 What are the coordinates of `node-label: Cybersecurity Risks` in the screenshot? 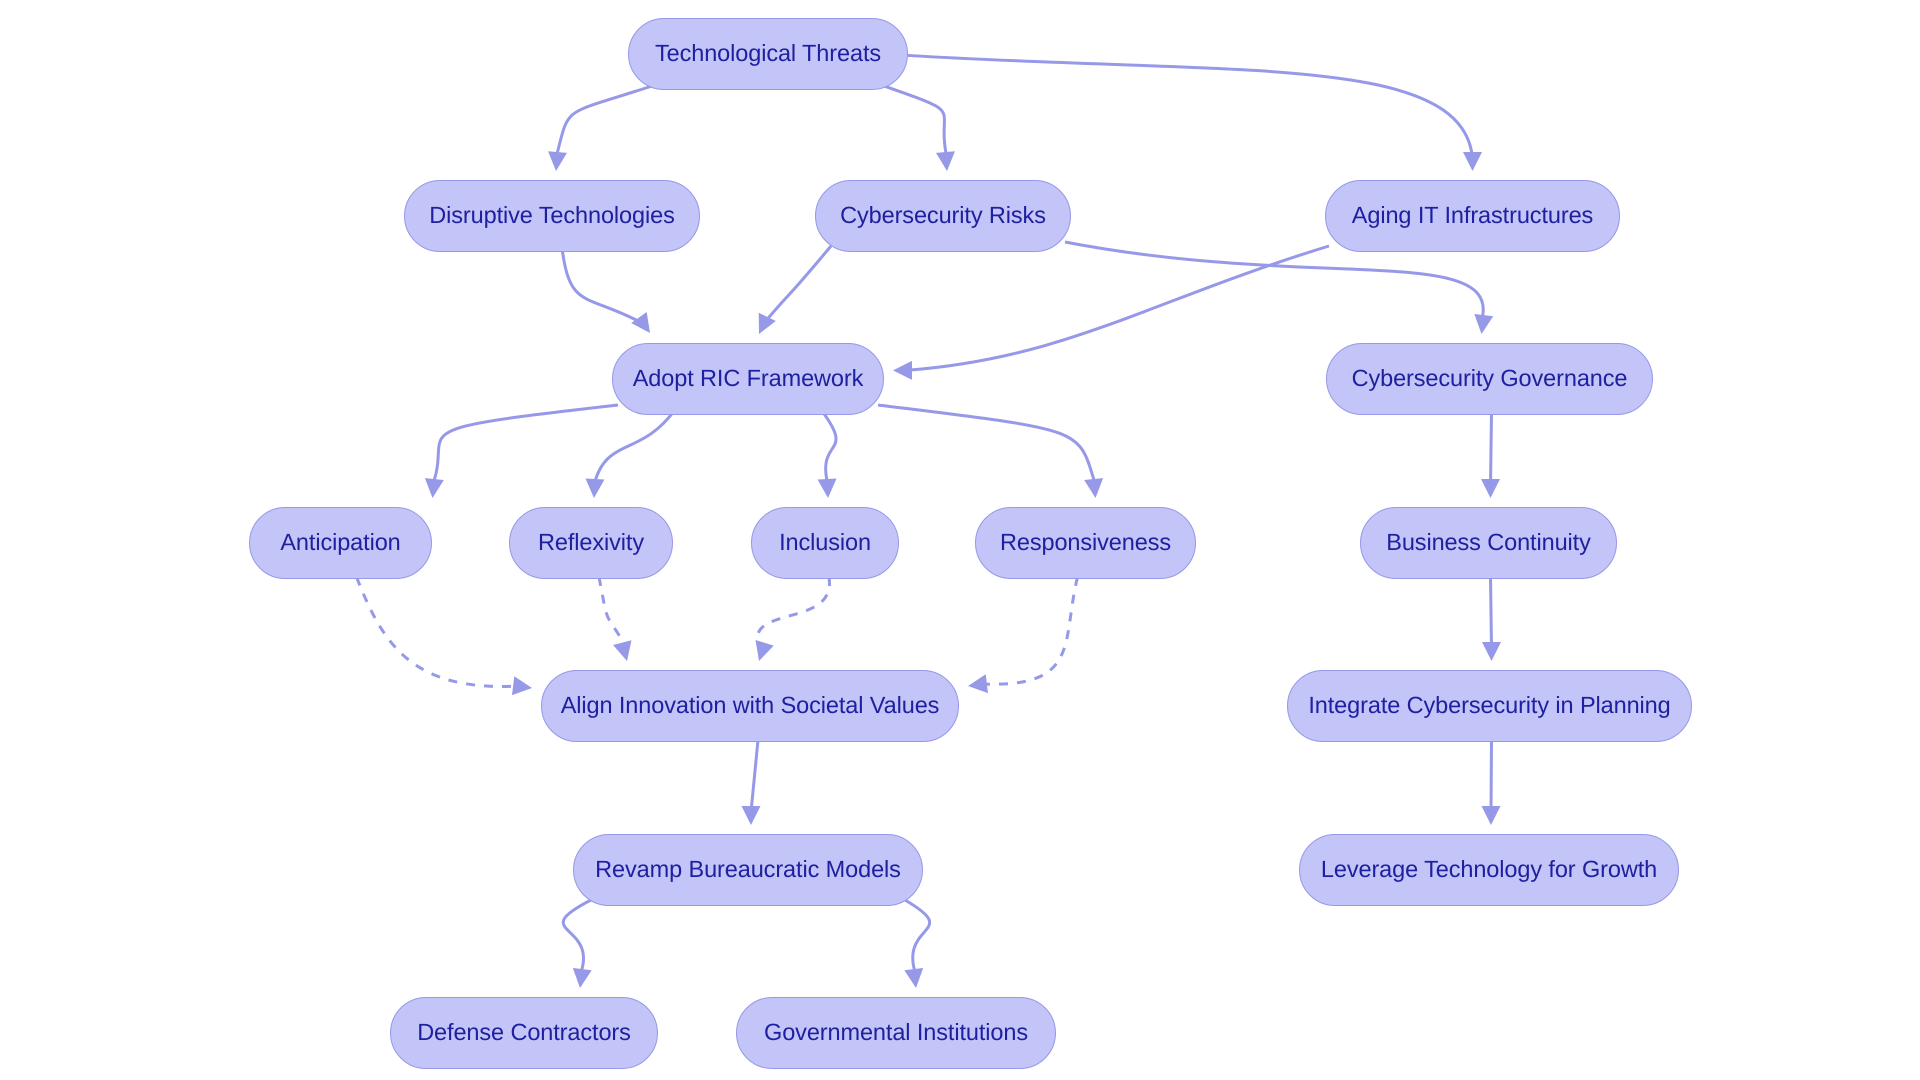 It's located at (943, 215).